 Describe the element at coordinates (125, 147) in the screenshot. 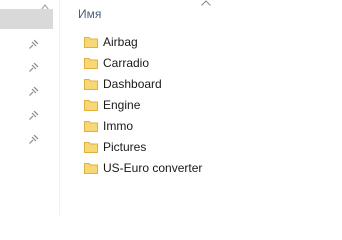

I see `folder-name: Pictures` at that location.